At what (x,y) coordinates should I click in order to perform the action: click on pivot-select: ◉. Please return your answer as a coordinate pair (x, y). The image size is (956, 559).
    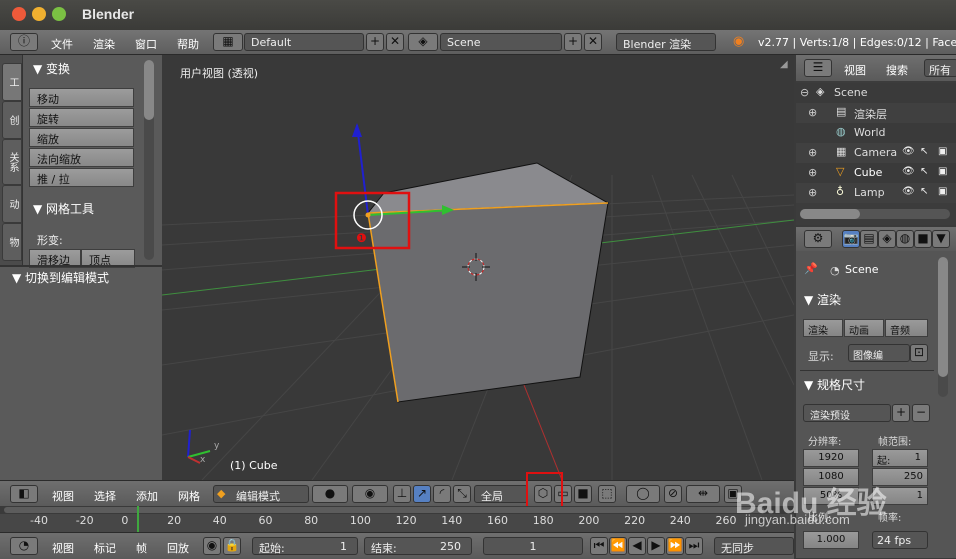
    Looking at the image, I should click on (370, 494).